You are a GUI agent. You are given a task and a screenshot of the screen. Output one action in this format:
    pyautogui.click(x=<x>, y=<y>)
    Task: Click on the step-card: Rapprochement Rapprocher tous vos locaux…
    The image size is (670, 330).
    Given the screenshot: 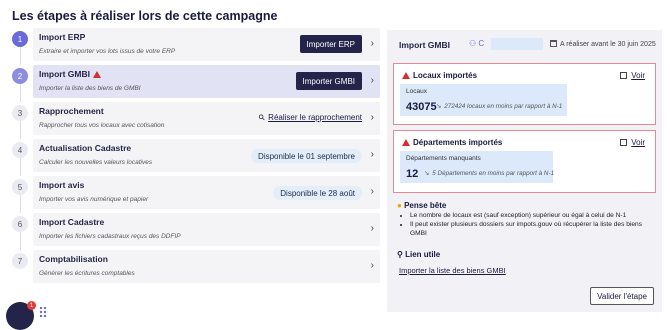 What is the action you would take?
    pyautogui.click(x=206, y=118)
    